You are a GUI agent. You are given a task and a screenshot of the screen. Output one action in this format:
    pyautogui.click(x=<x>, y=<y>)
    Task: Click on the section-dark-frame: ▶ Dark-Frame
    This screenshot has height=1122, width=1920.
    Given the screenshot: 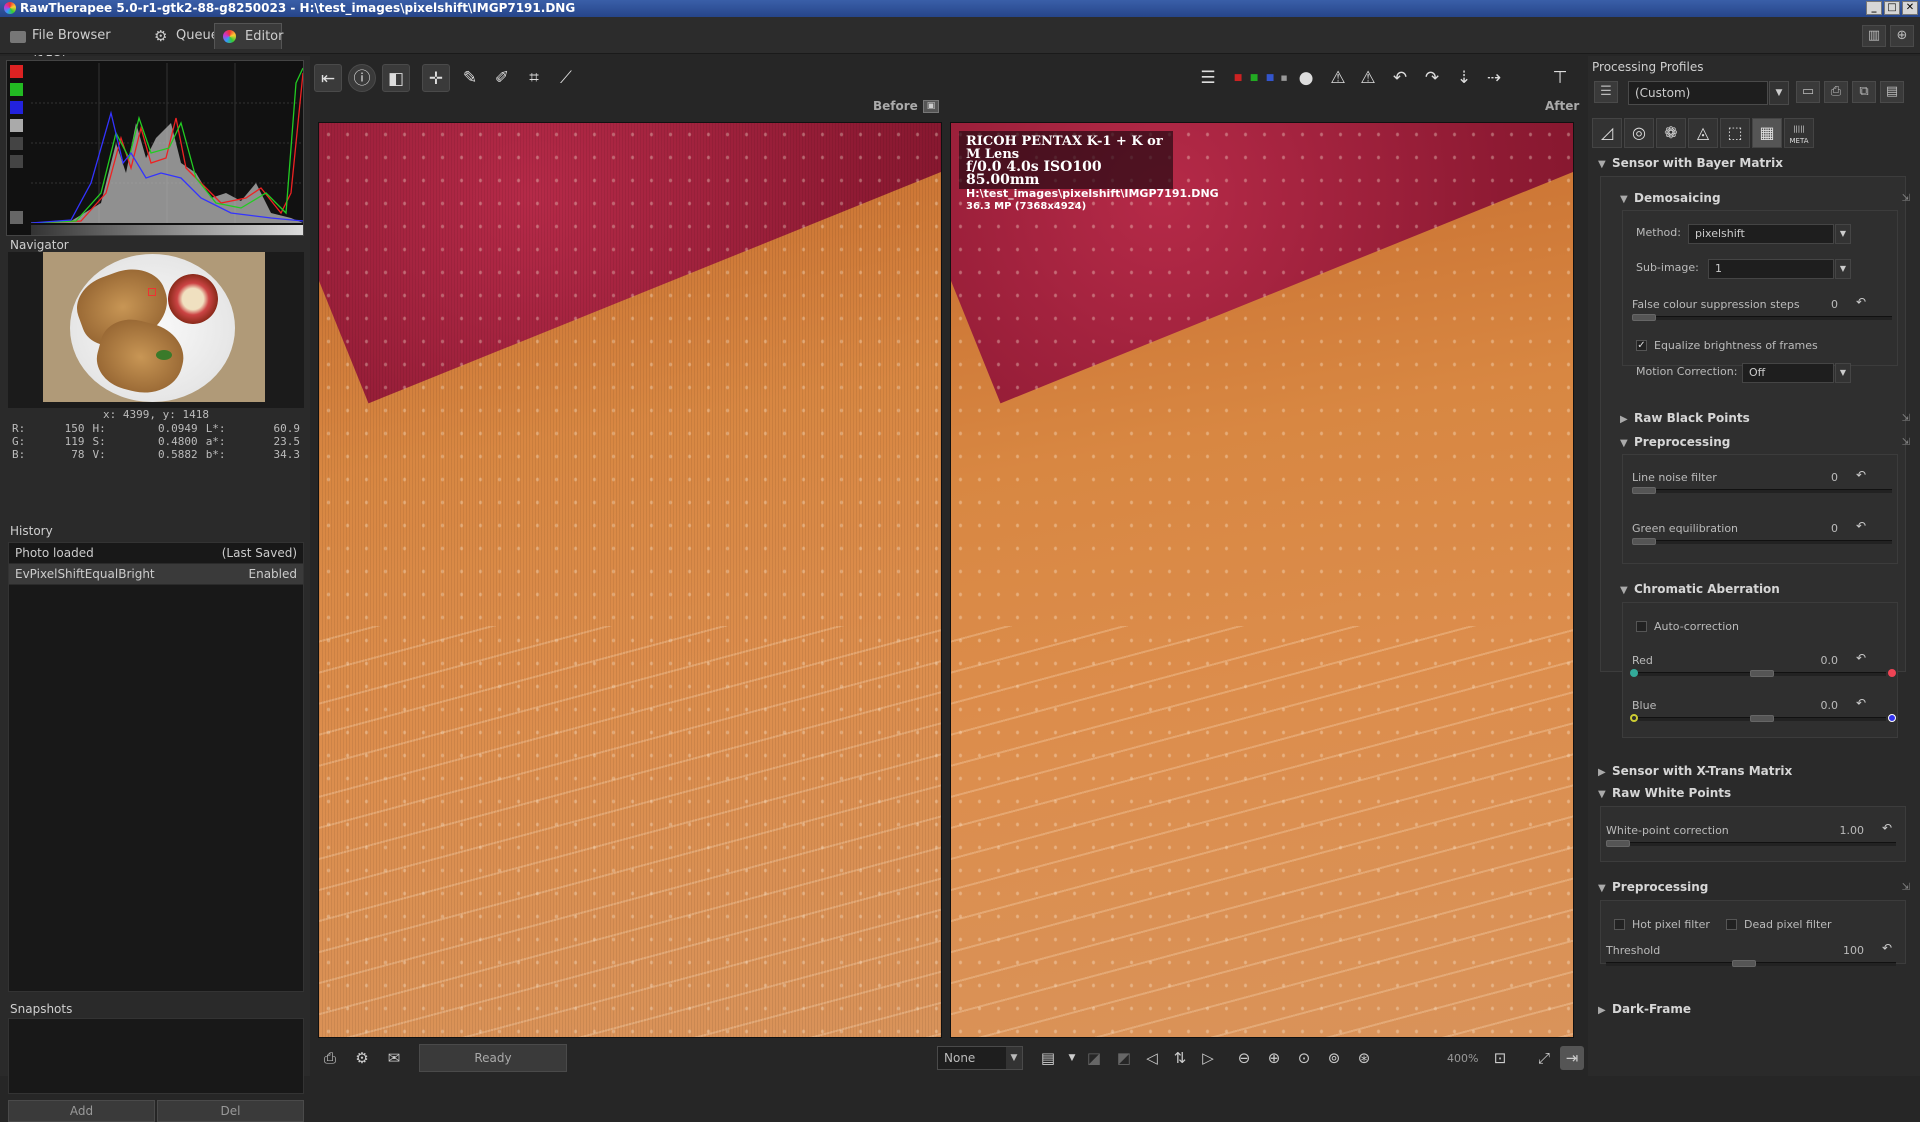 What is the action you would take?
    pyautogui.click(x=1644, y=1009)
    